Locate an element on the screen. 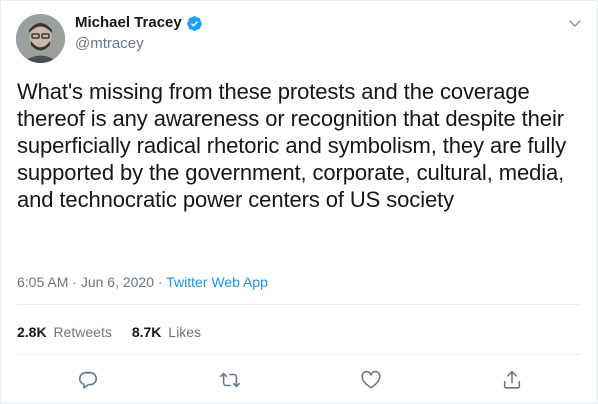 The image size is (598, 404). avatar is located at coordinates (40, 38).